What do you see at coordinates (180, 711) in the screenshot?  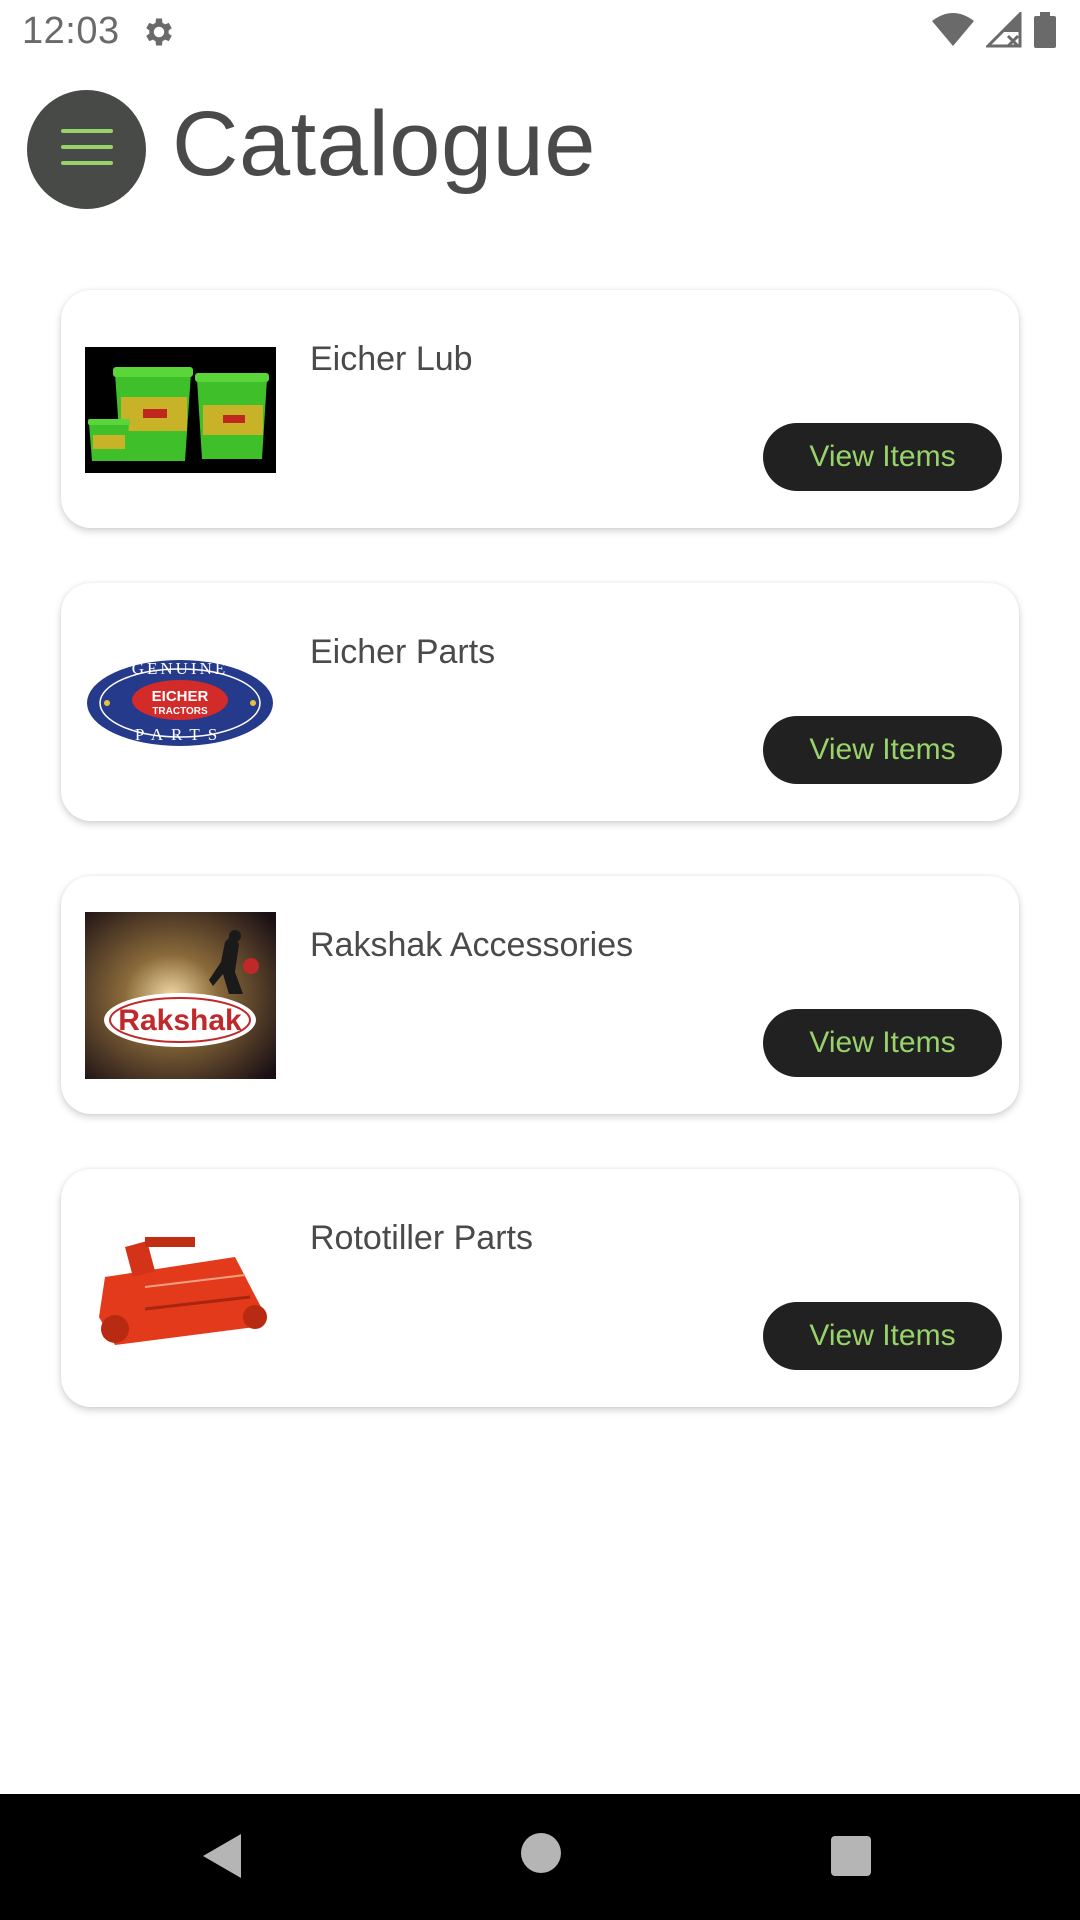 I see `svg-text: TRACTORS` at bounding box center [180, 711].